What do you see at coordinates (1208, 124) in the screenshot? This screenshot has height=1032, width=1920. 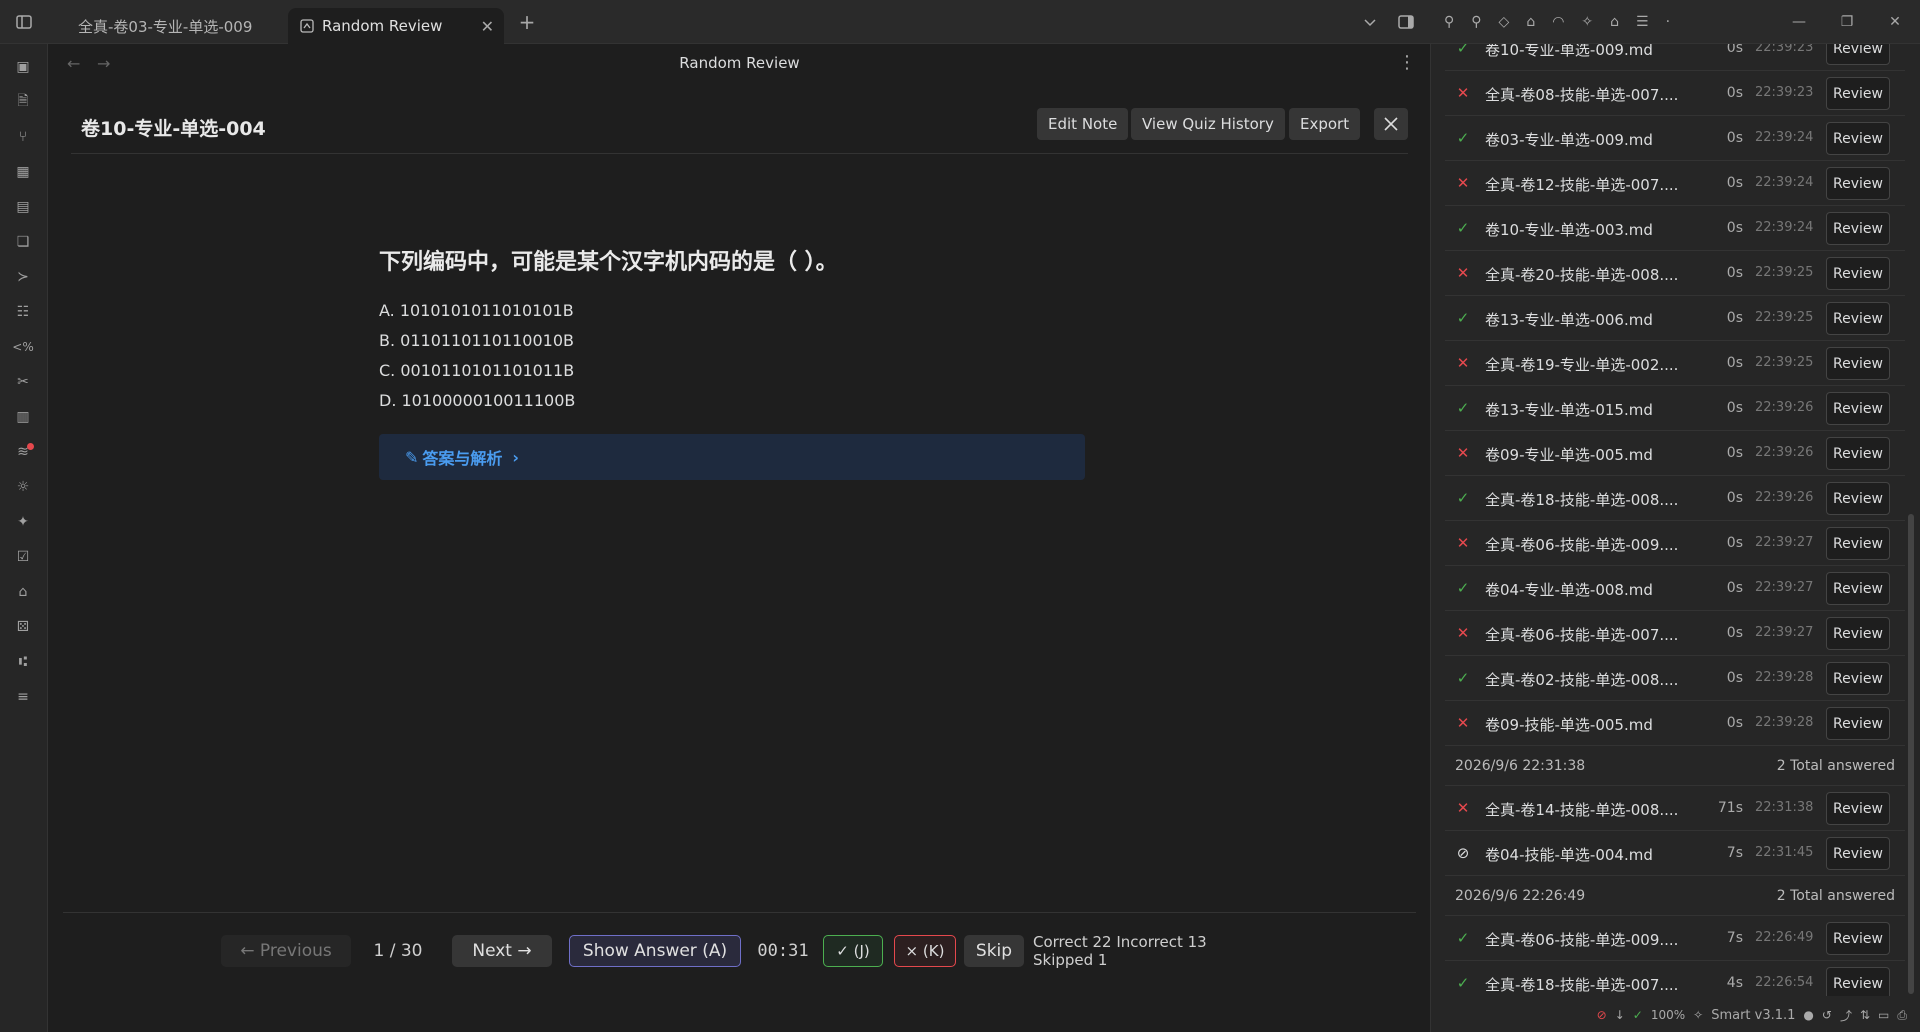 I see `view-quiz-history-button: View Quiz History` at bounding box center [1208, 124].